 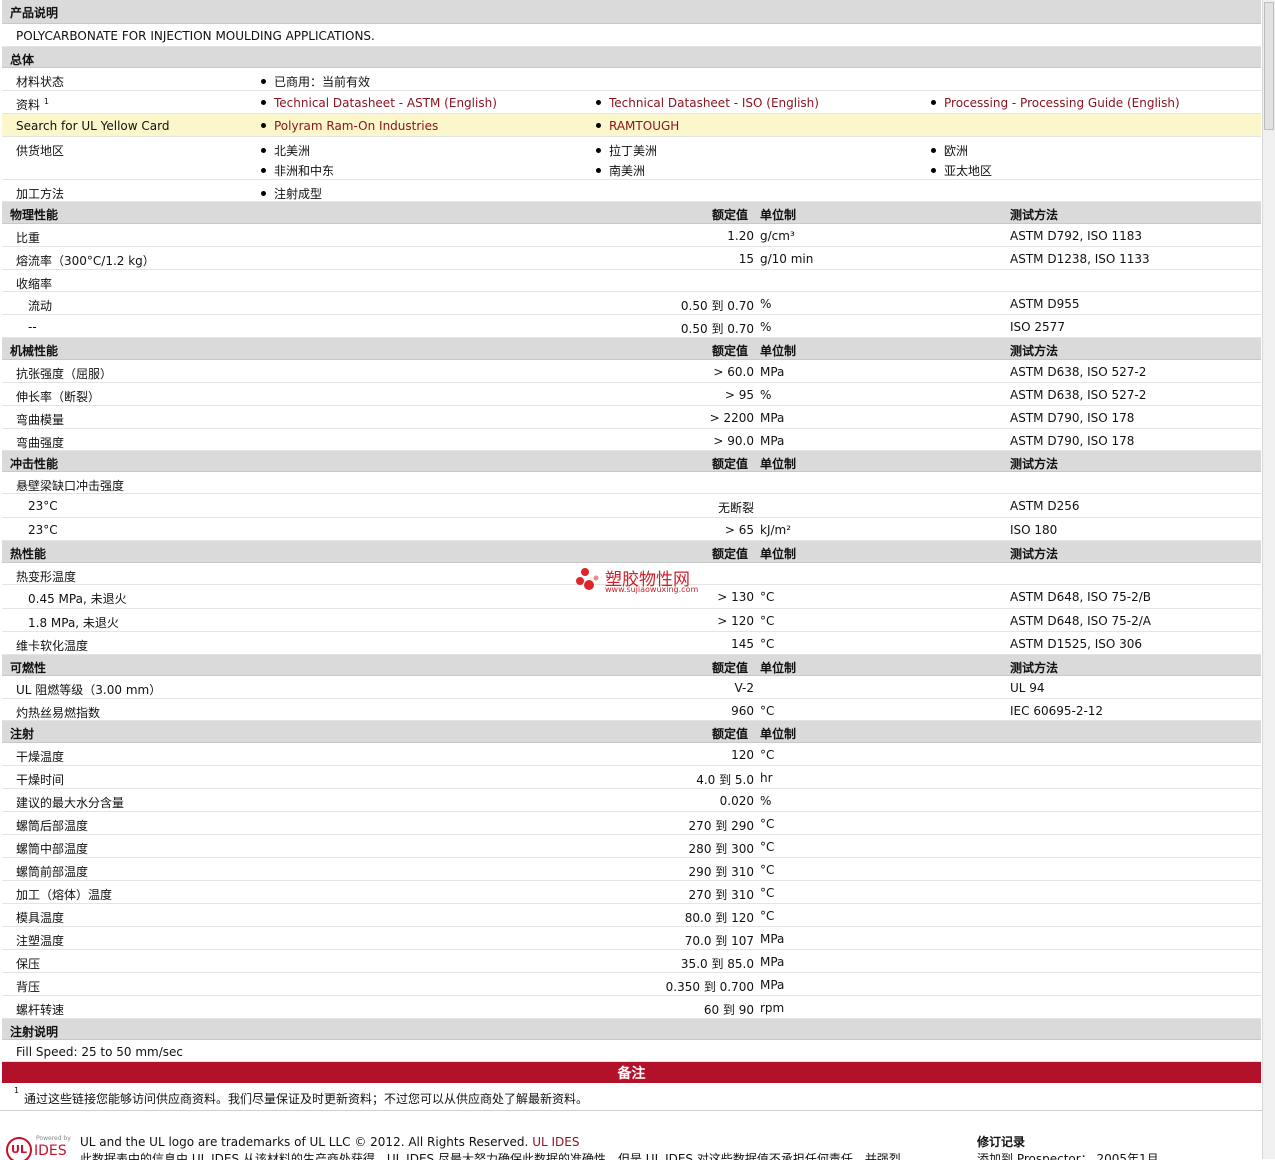 What do you see at coordinates (28, 238) in the screenshot?
I see `property-label: 比重` at bounding box center [28, 238].